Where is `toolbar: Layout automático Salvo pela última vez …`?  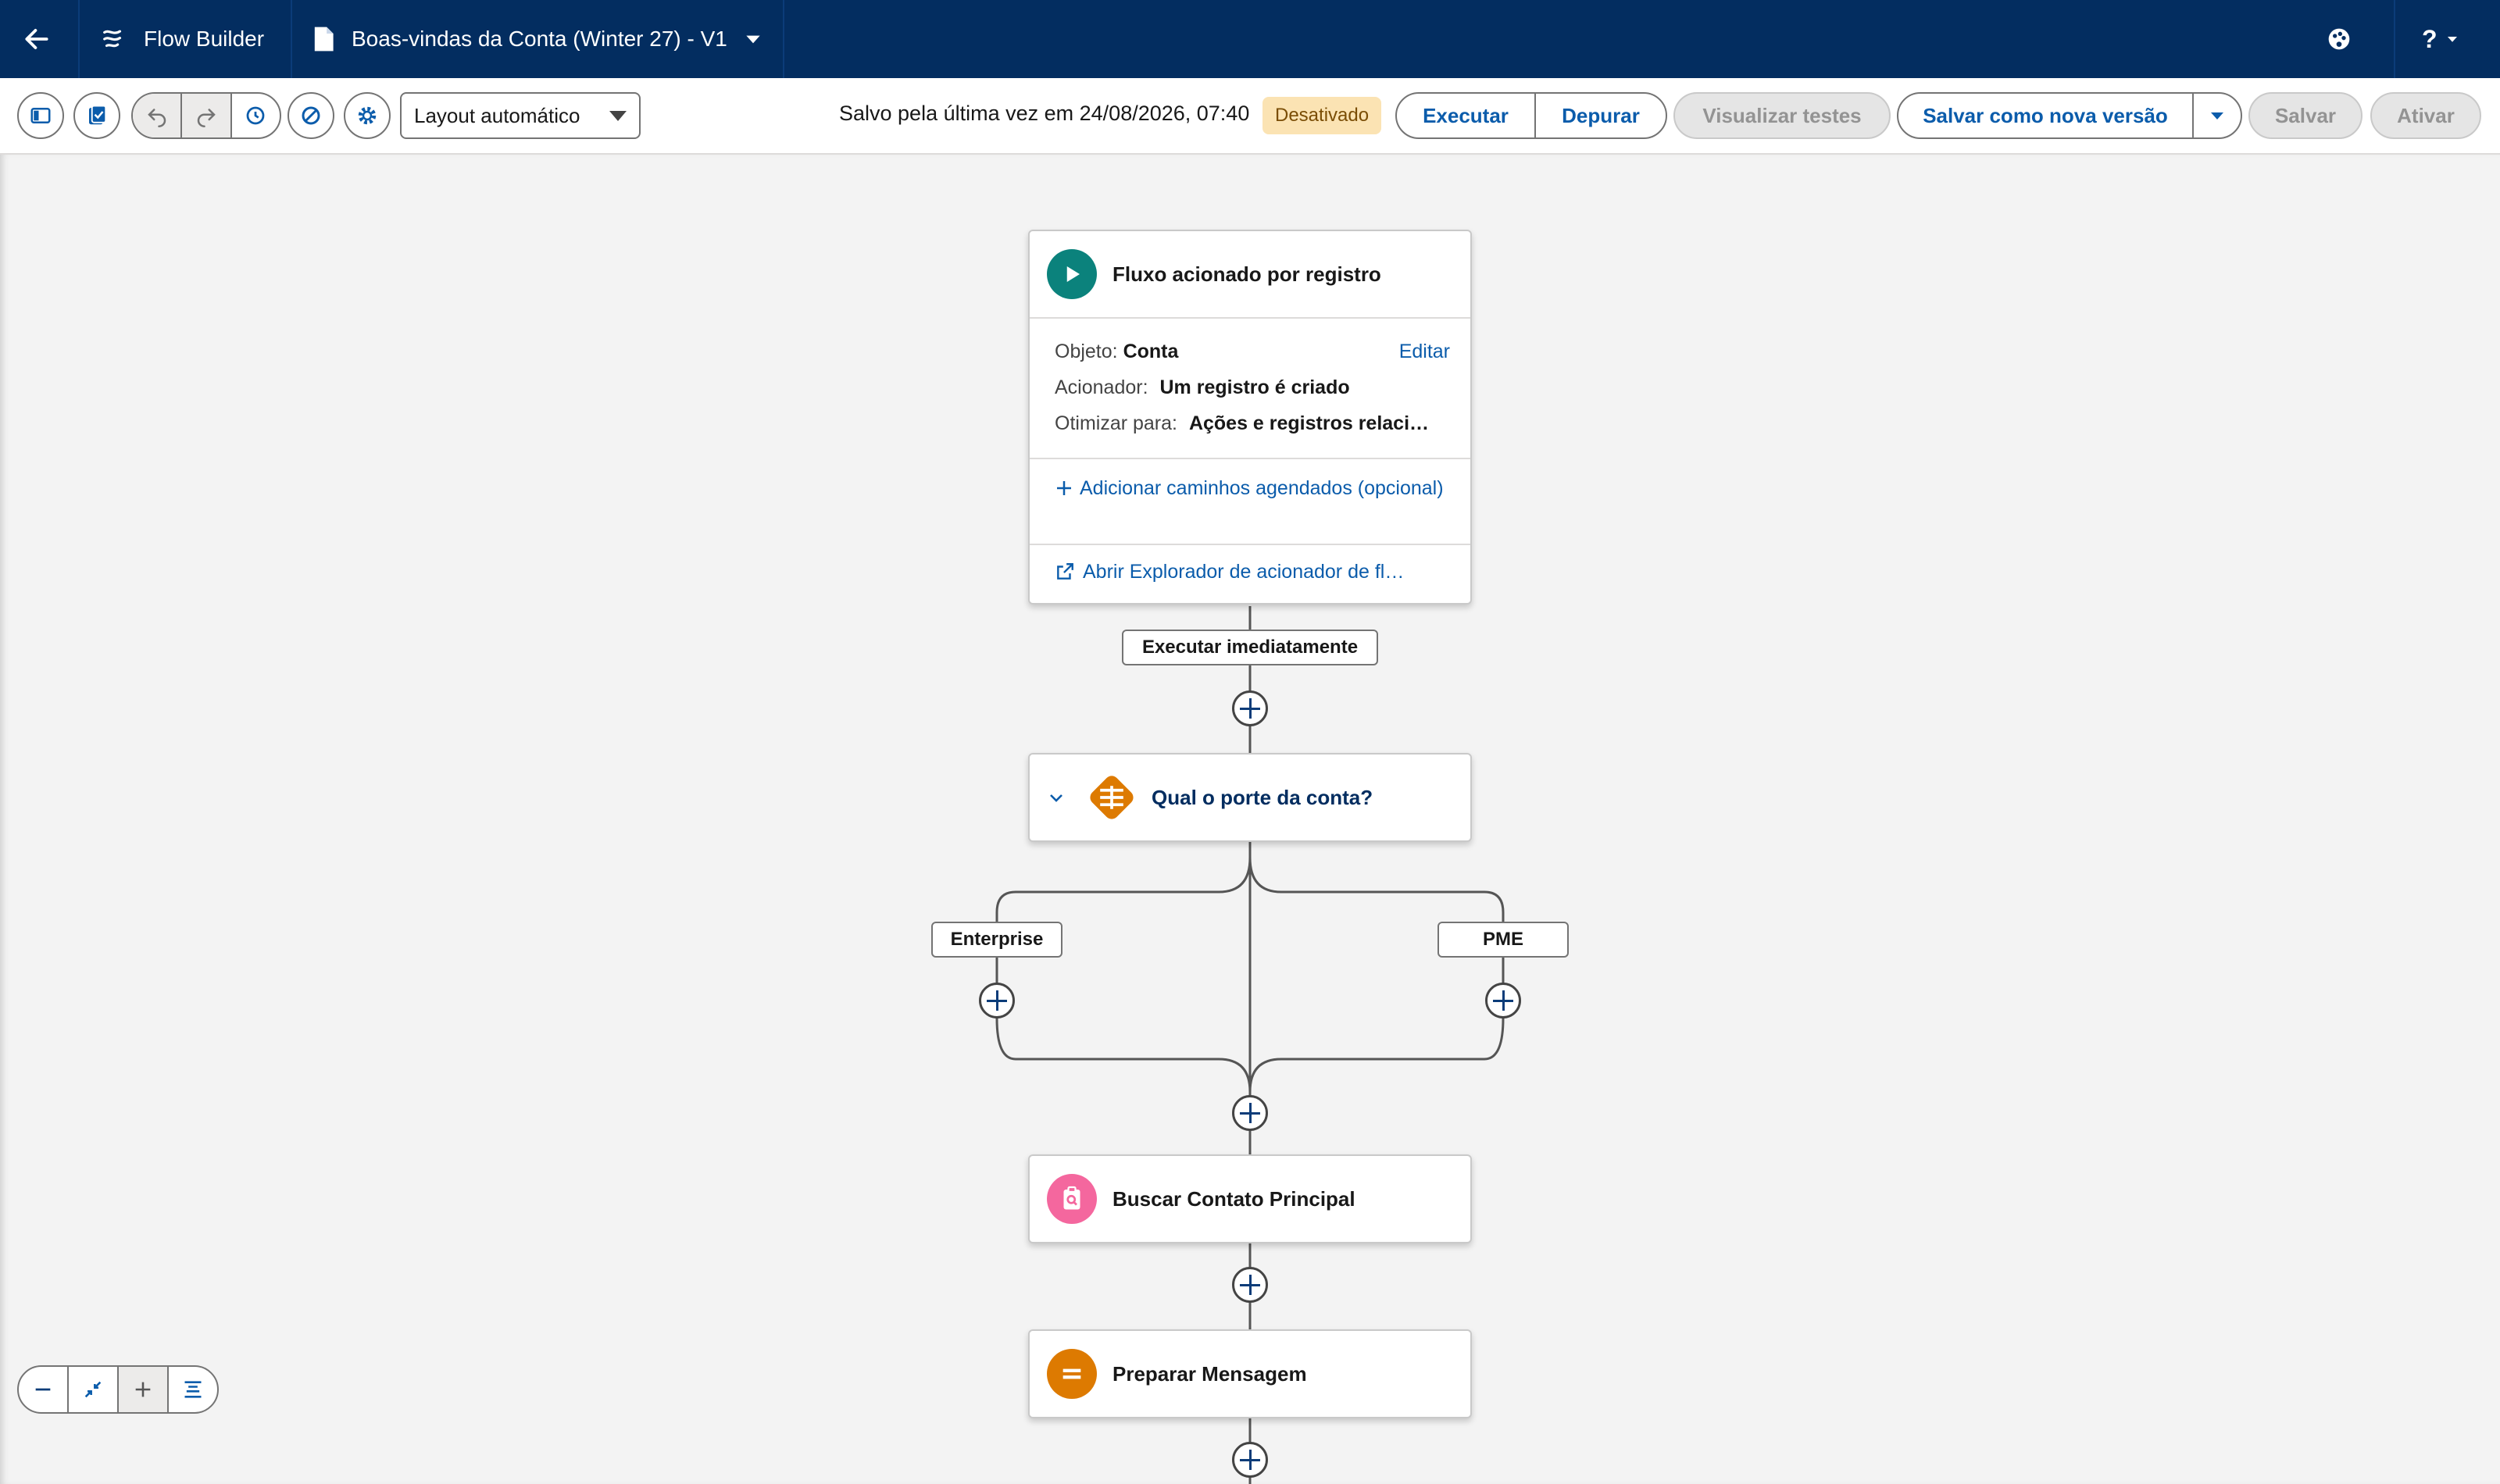
toolbar: Layout automático Salvo pela última vez … is located at coordinates (1250, 116).